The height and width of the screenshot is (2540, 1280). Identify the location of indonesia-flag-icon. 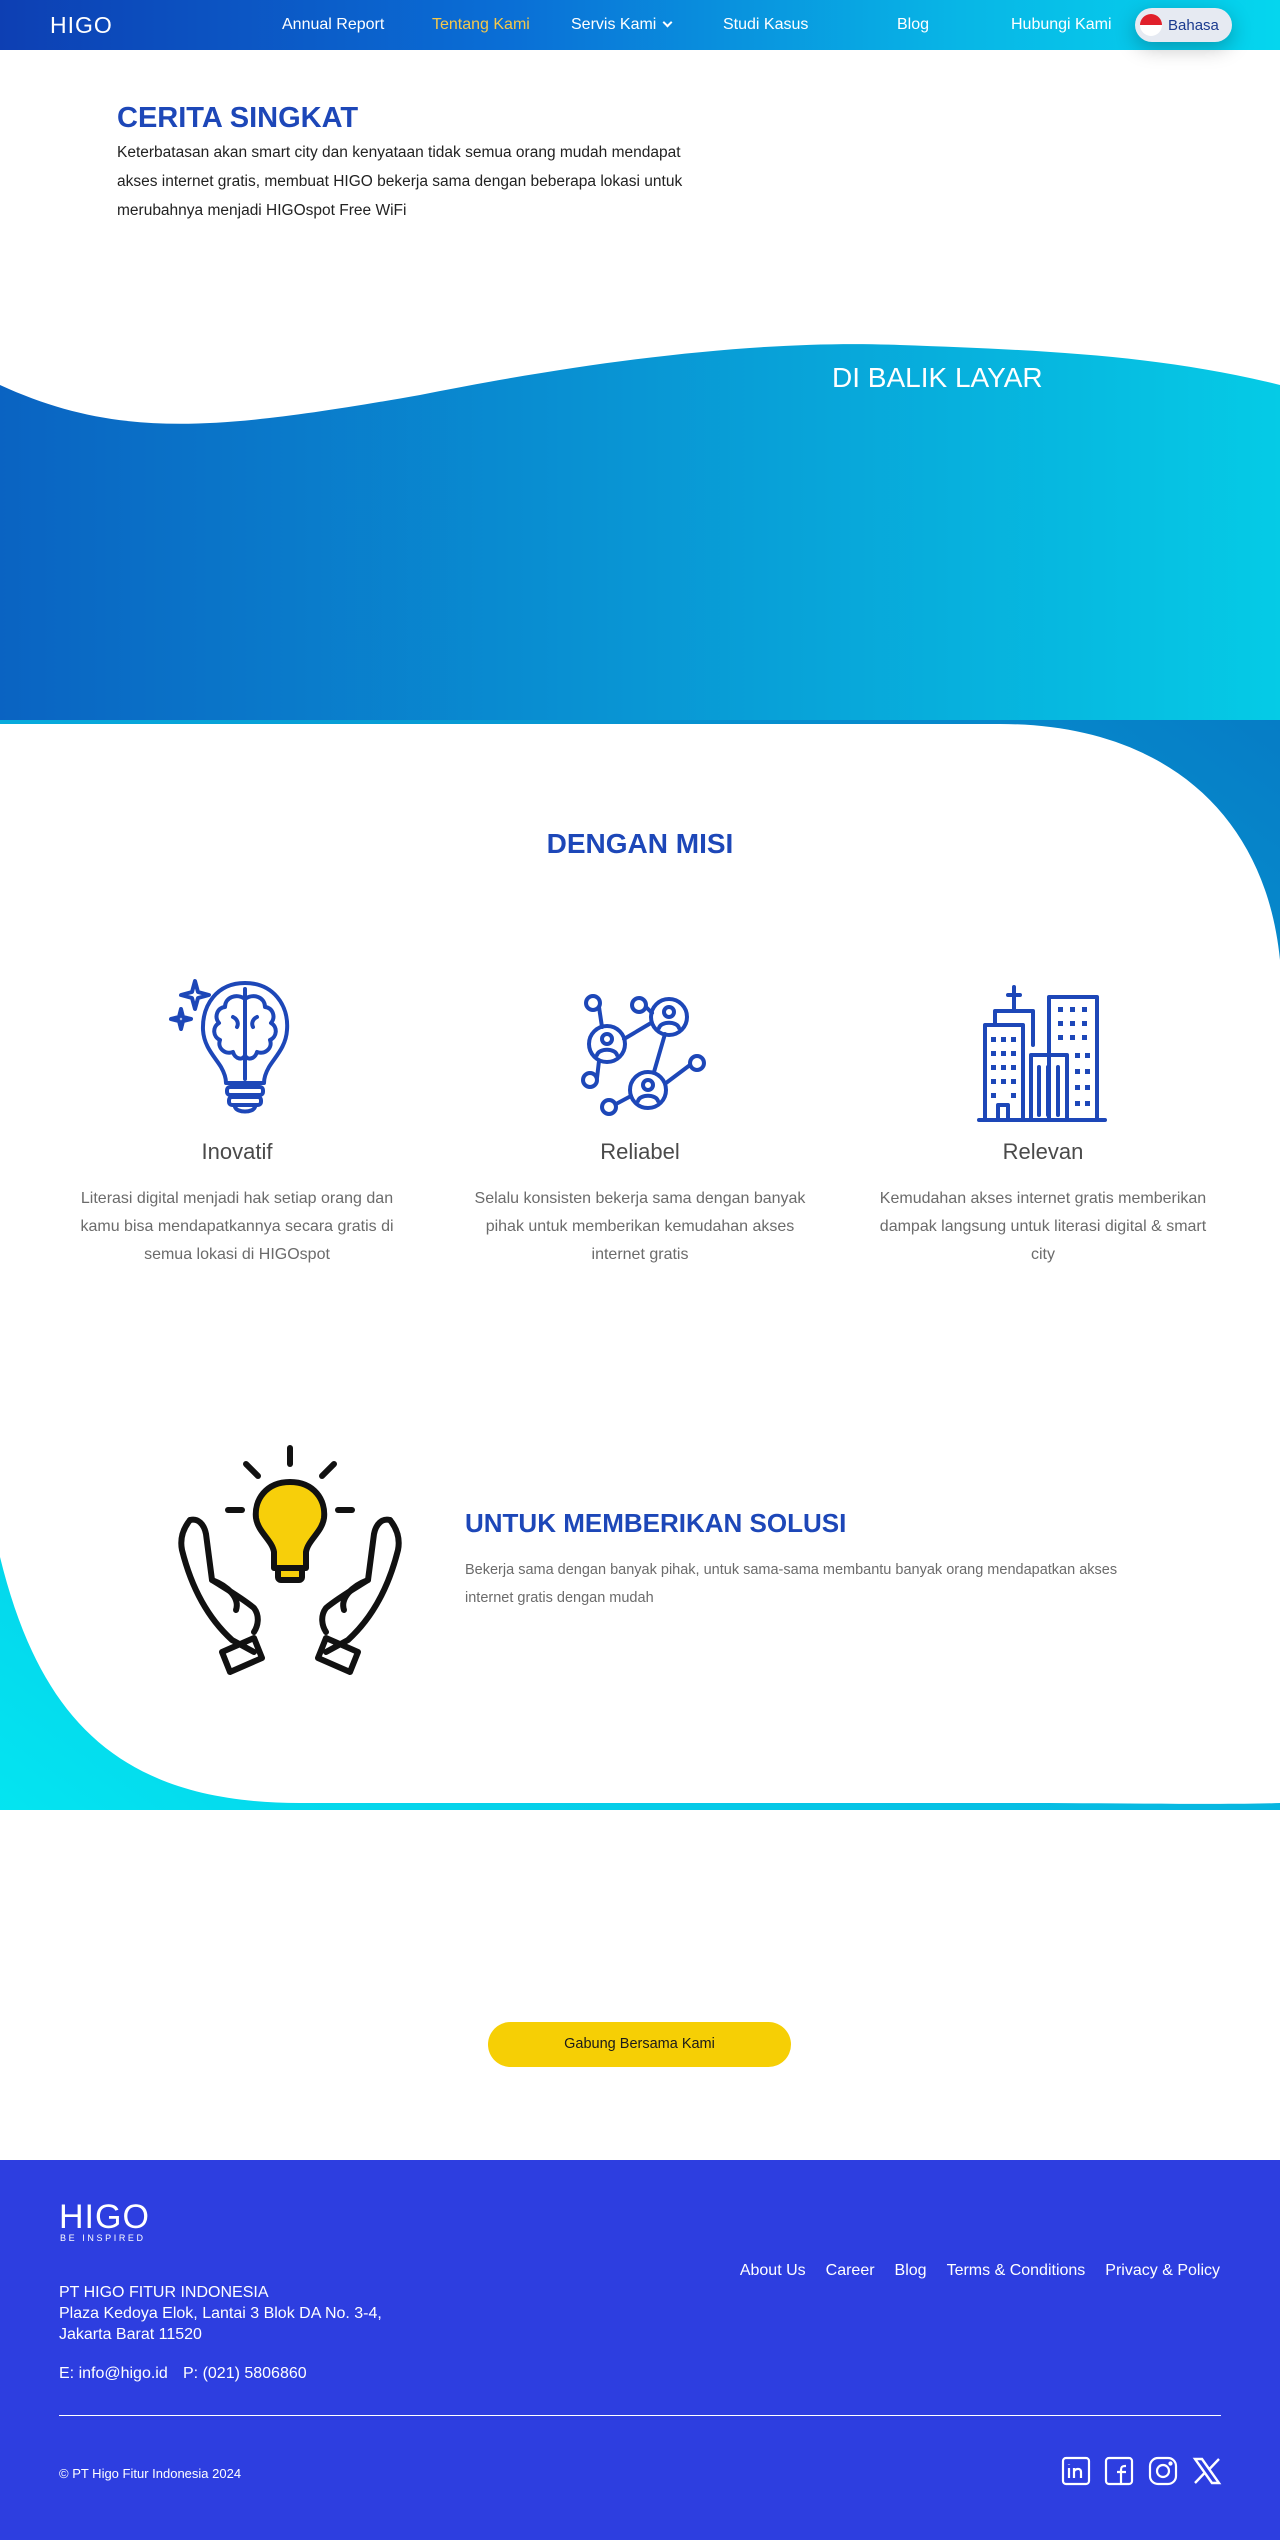
(1151, 25).